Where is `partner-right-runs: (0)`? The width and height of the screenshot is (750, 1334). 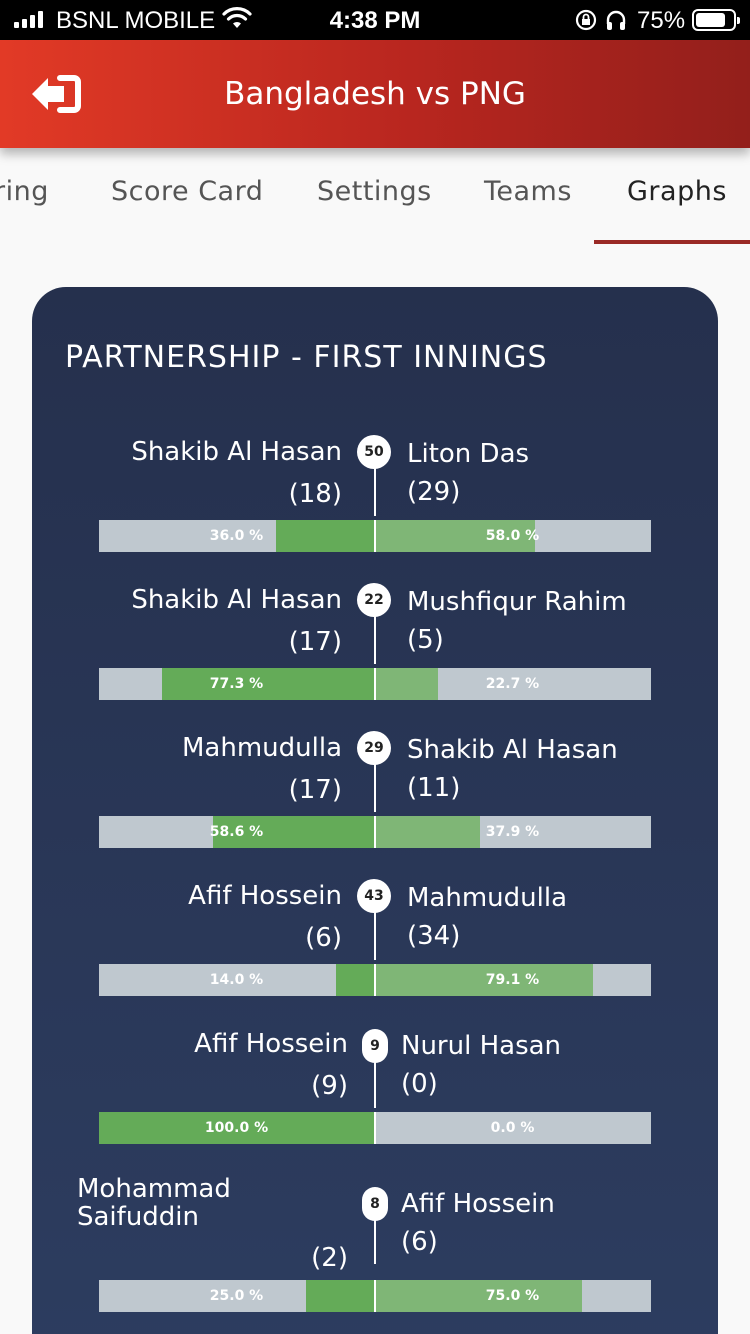
partner-right-runs: (0) is located at coordinates (419, 1084).